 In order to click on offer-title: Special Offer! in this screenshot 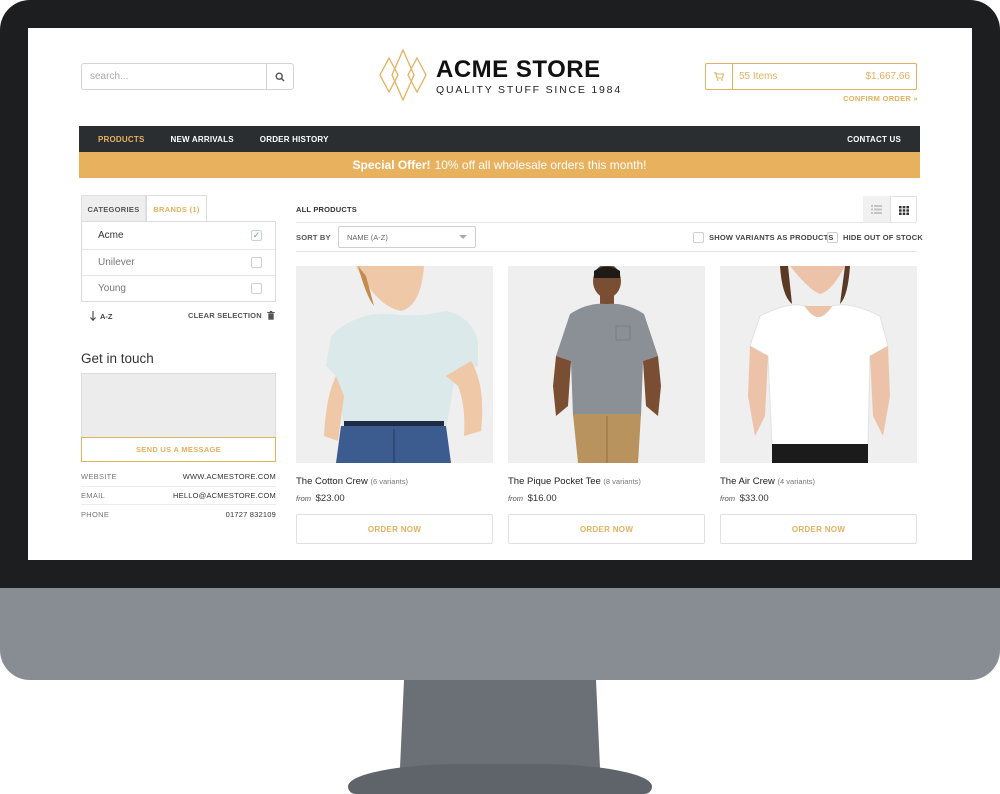, I will do `click(391, 165)`.